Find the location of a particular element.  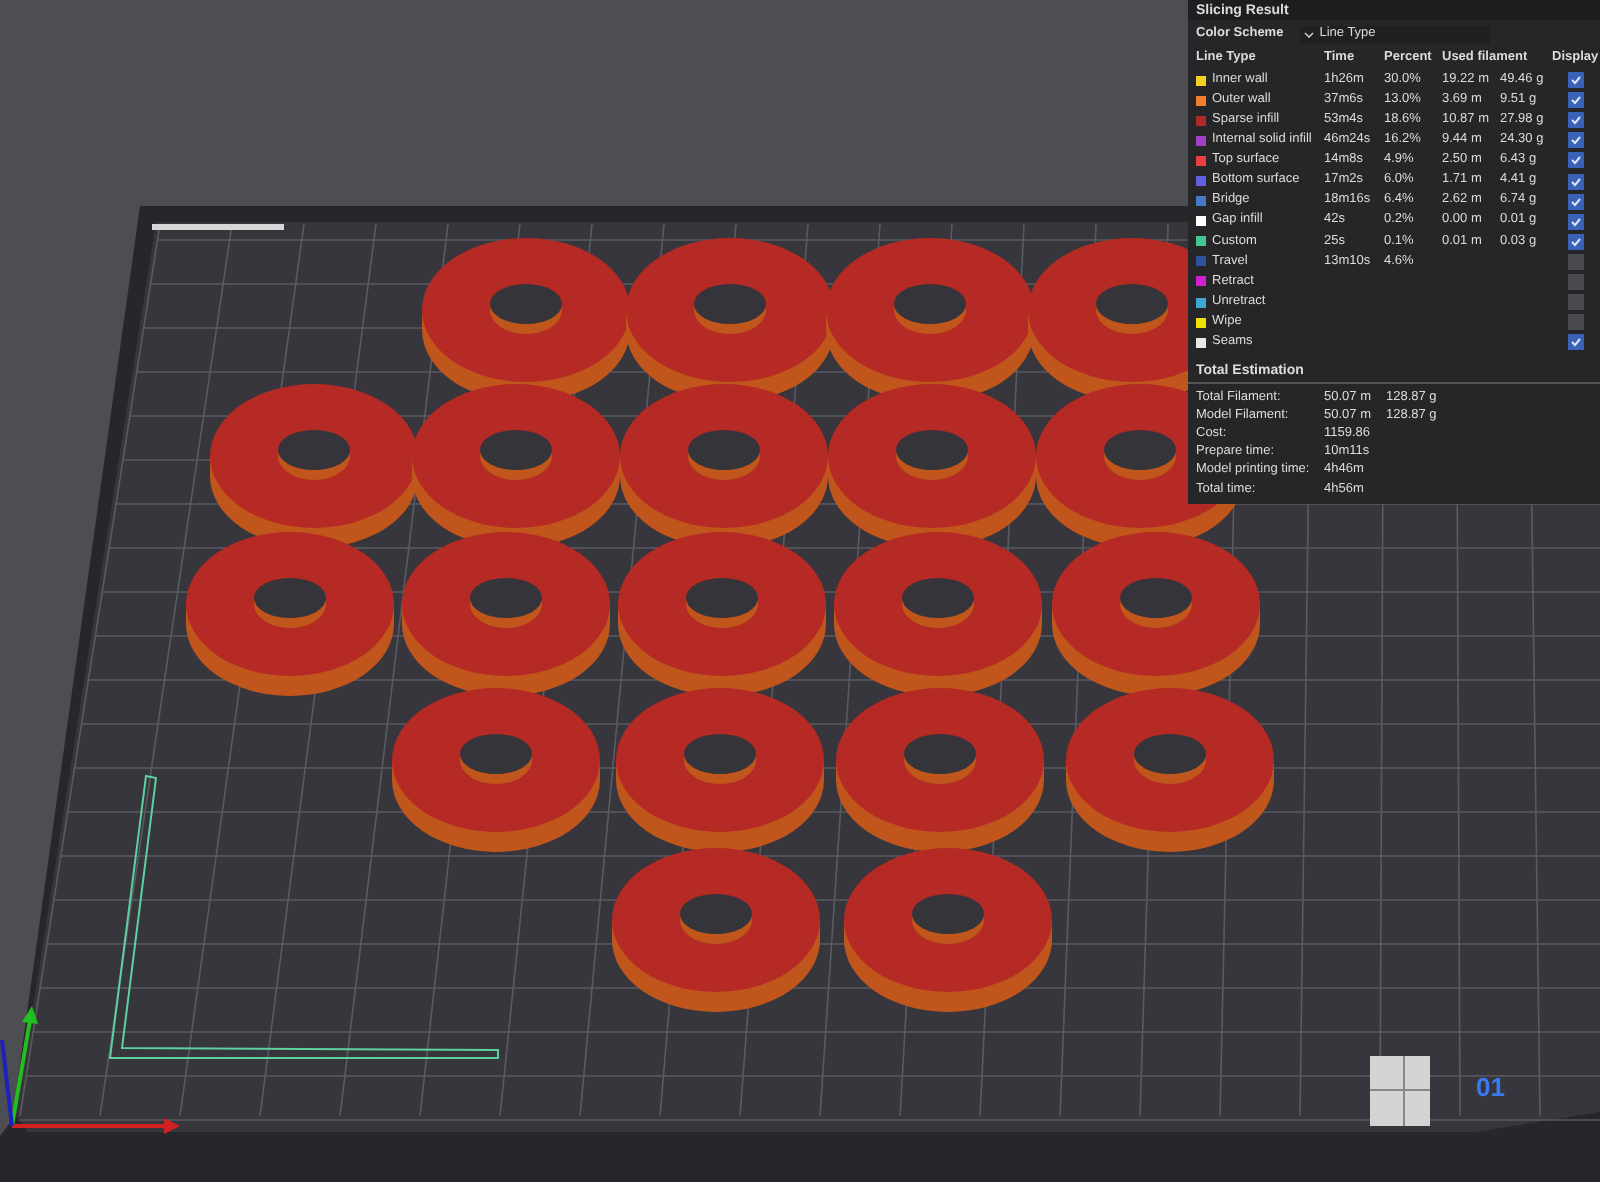

chevron-down-icon is located at coordinates (1308, 34).